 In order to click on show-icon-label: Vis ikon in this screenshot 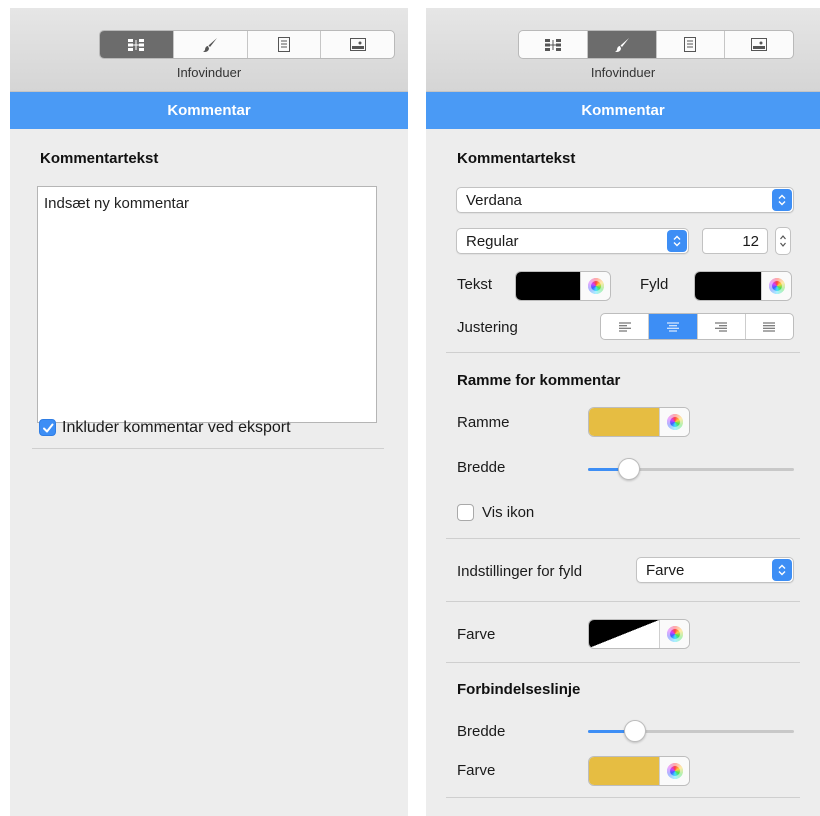, I will do `click(508, 512)`.